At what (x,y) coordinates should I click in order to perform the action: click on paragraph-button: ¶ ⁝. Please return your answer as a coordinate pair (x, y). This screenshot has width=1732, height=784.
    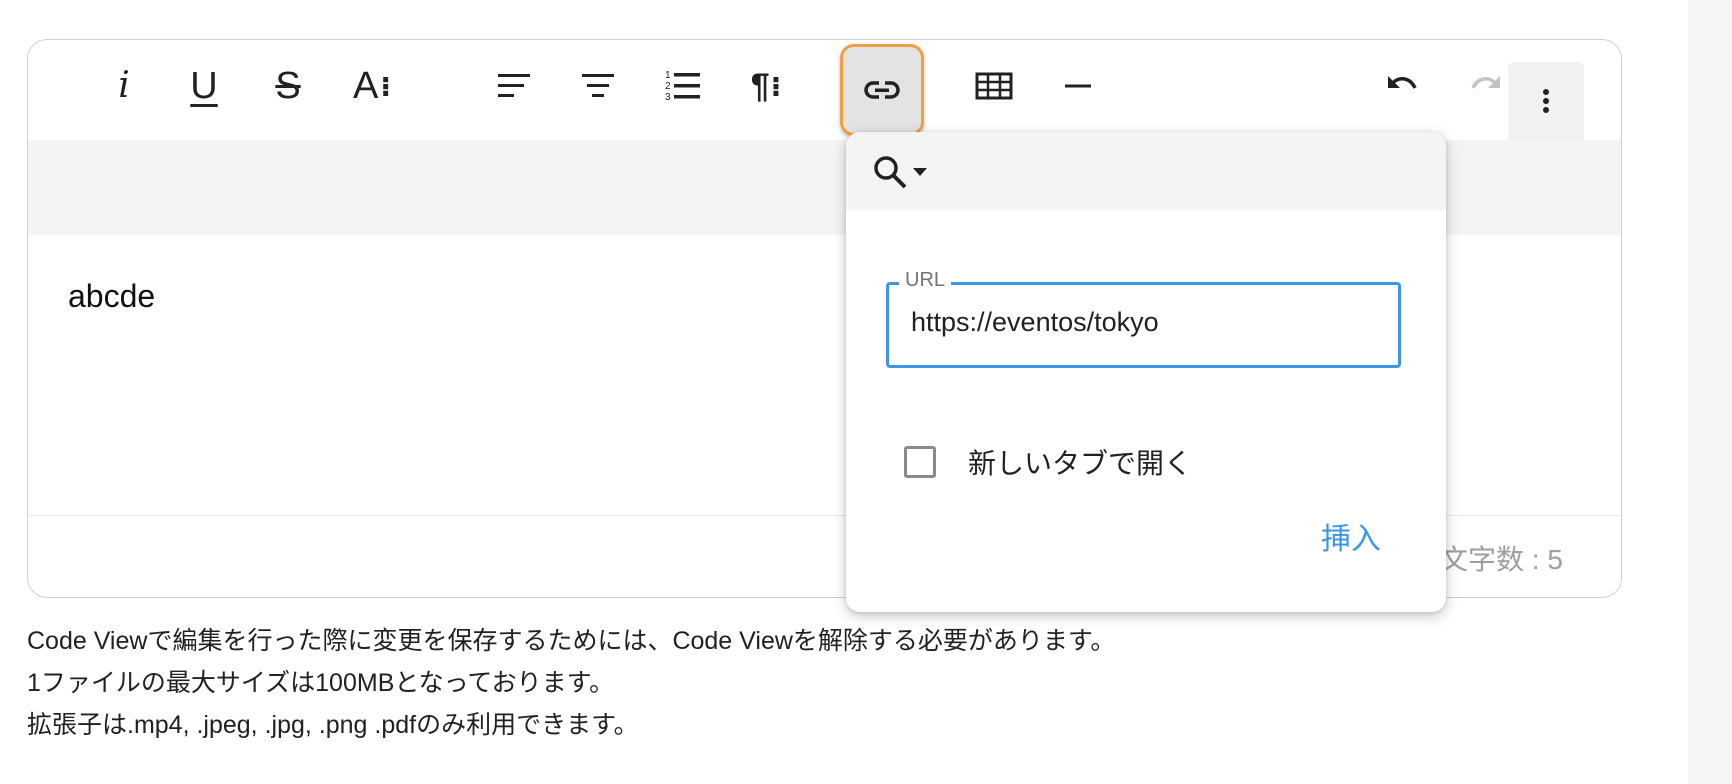
    Looking at the image, I should click on (766, 86).